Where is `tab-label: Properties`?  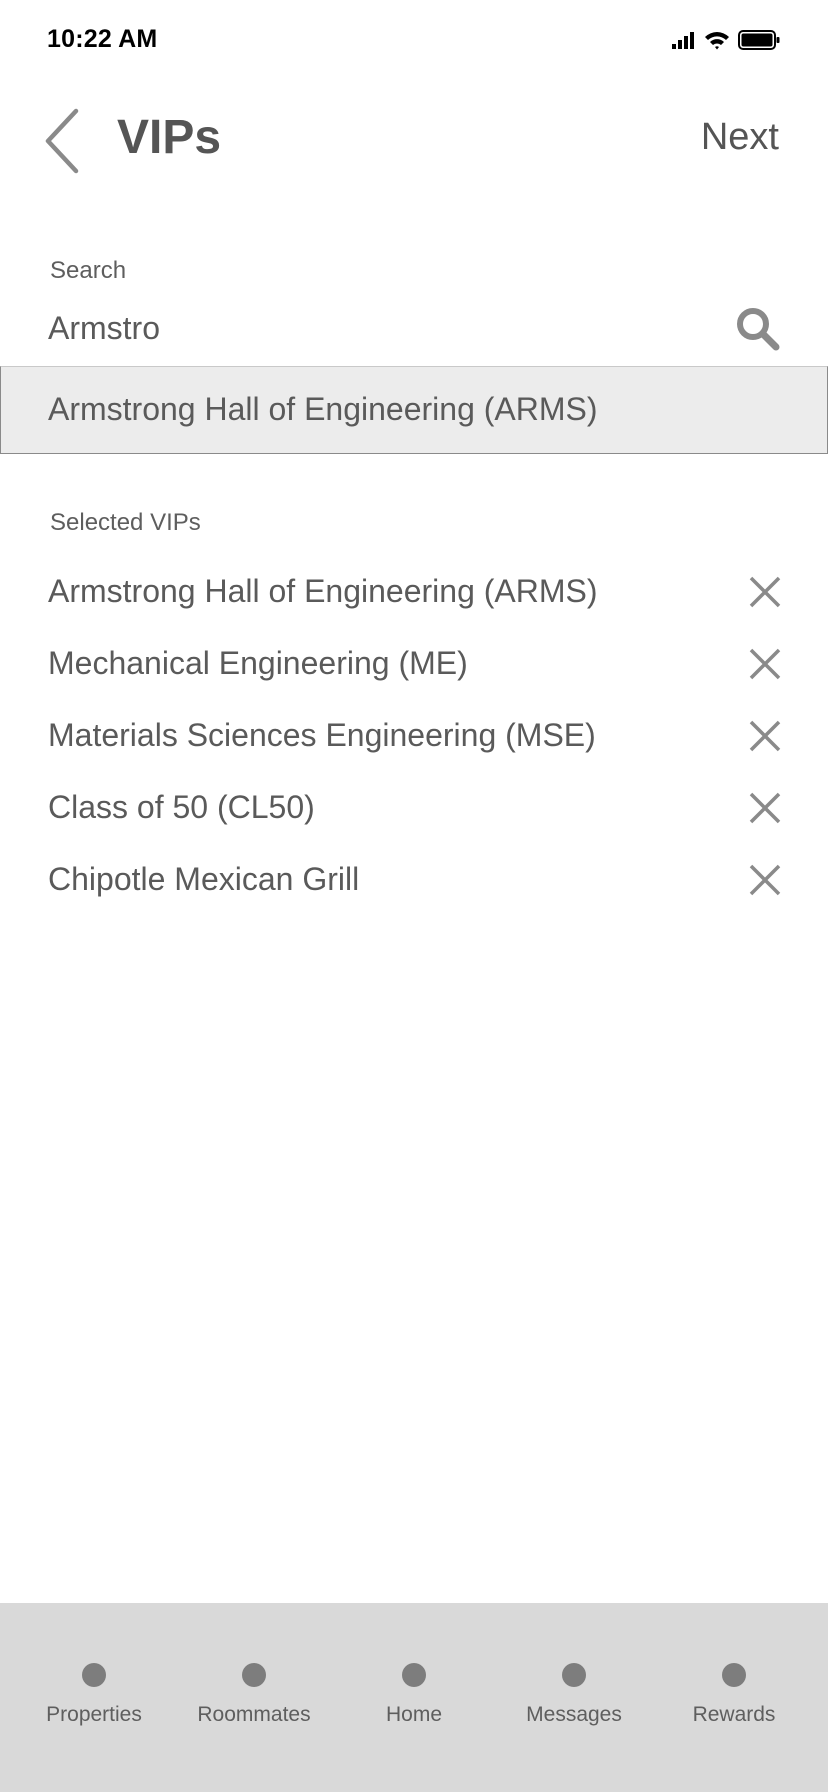 tab-label: Properties is located at coordinates (94, 1714).